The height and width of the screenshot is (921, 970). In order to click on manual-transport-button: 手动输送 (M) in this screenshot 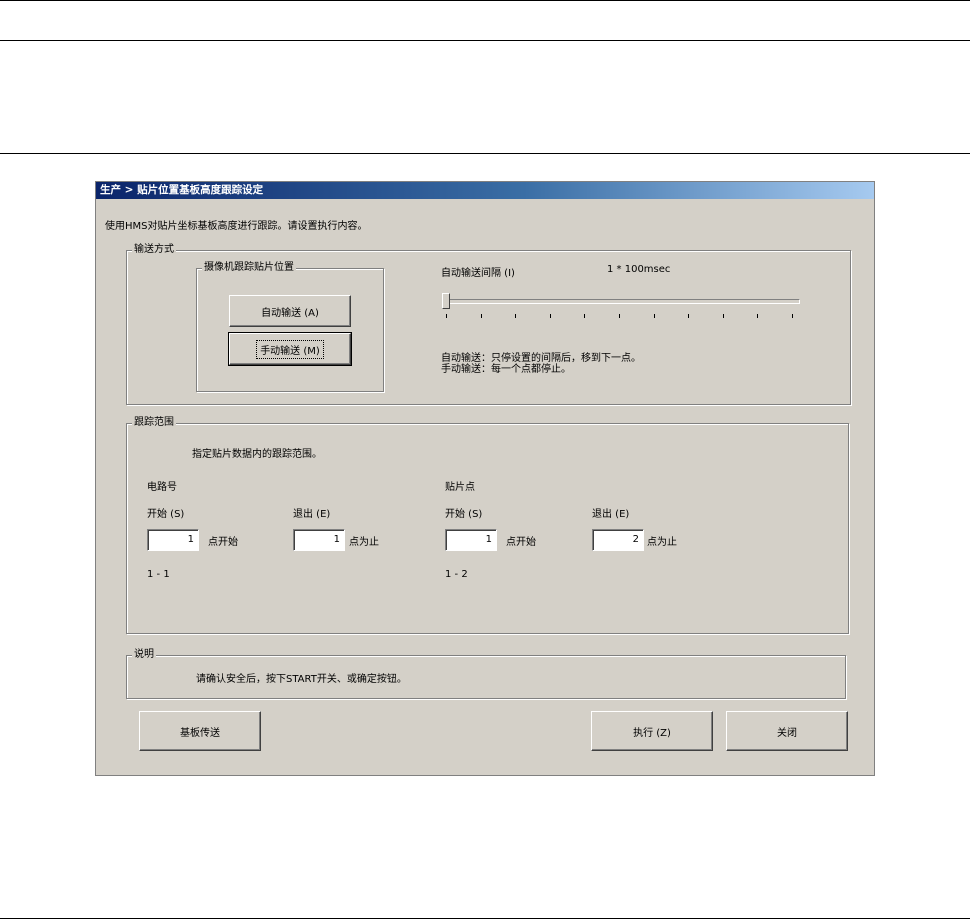, I will do `click(290, 349)`.